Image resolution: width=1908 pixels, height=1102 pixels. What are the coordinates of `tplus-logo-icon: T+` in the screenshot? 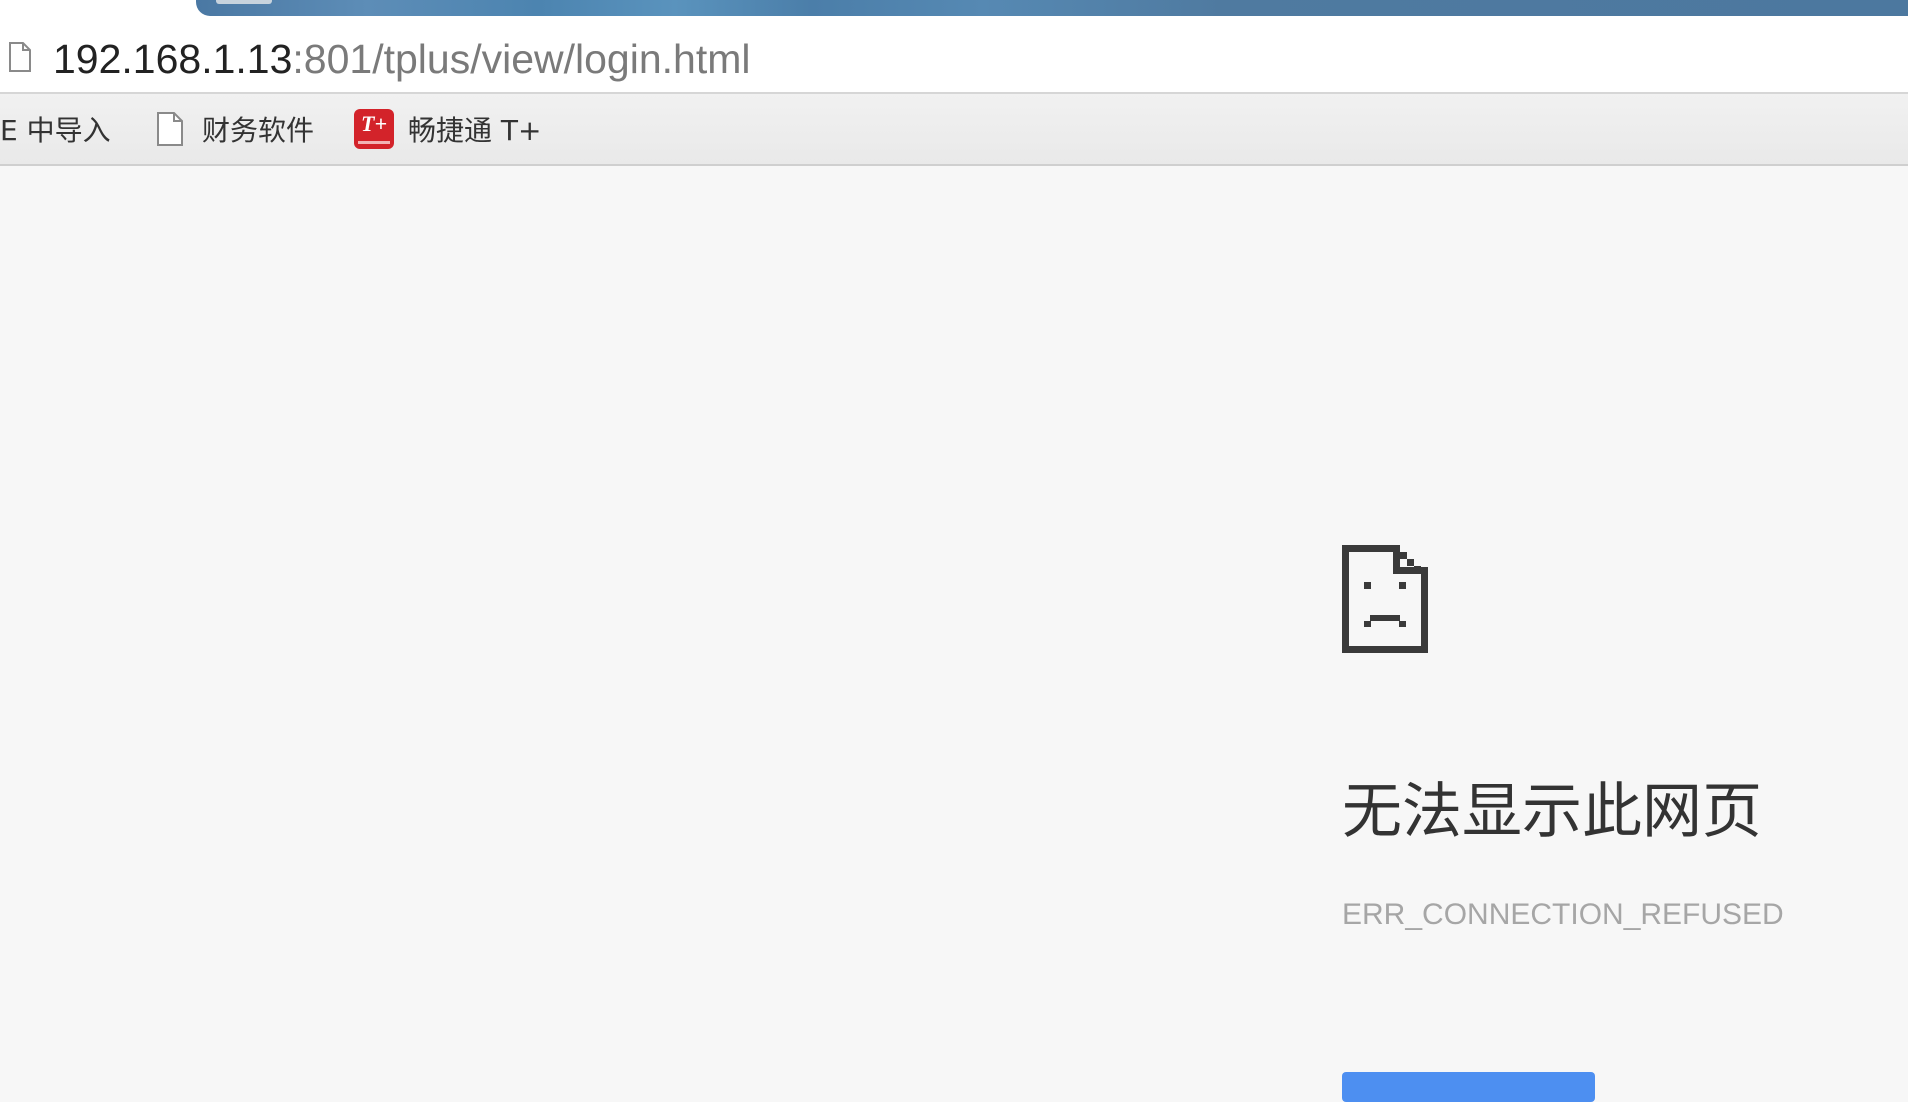 It's located at (374, 129).